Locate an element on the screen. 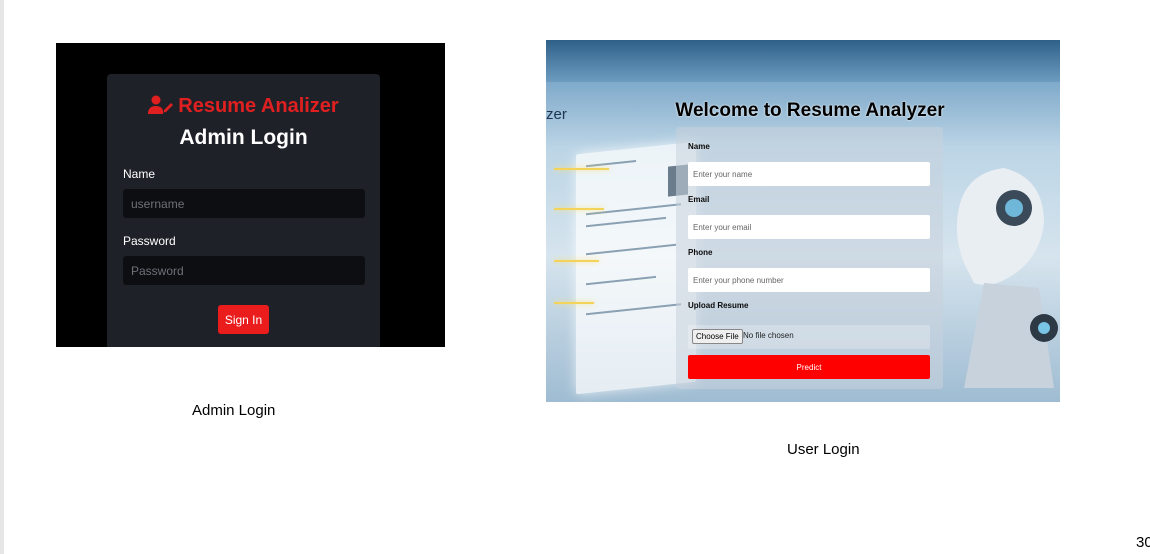  robot-illustration is located at coordinates (1007, 278).